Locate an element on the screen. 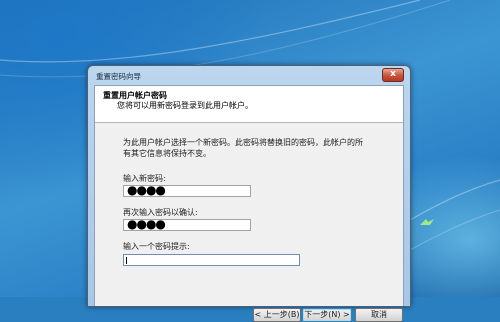 Image resolution: width=500 pixels, height=322 pixels. close-button: x is located at coordinates (393, 75).